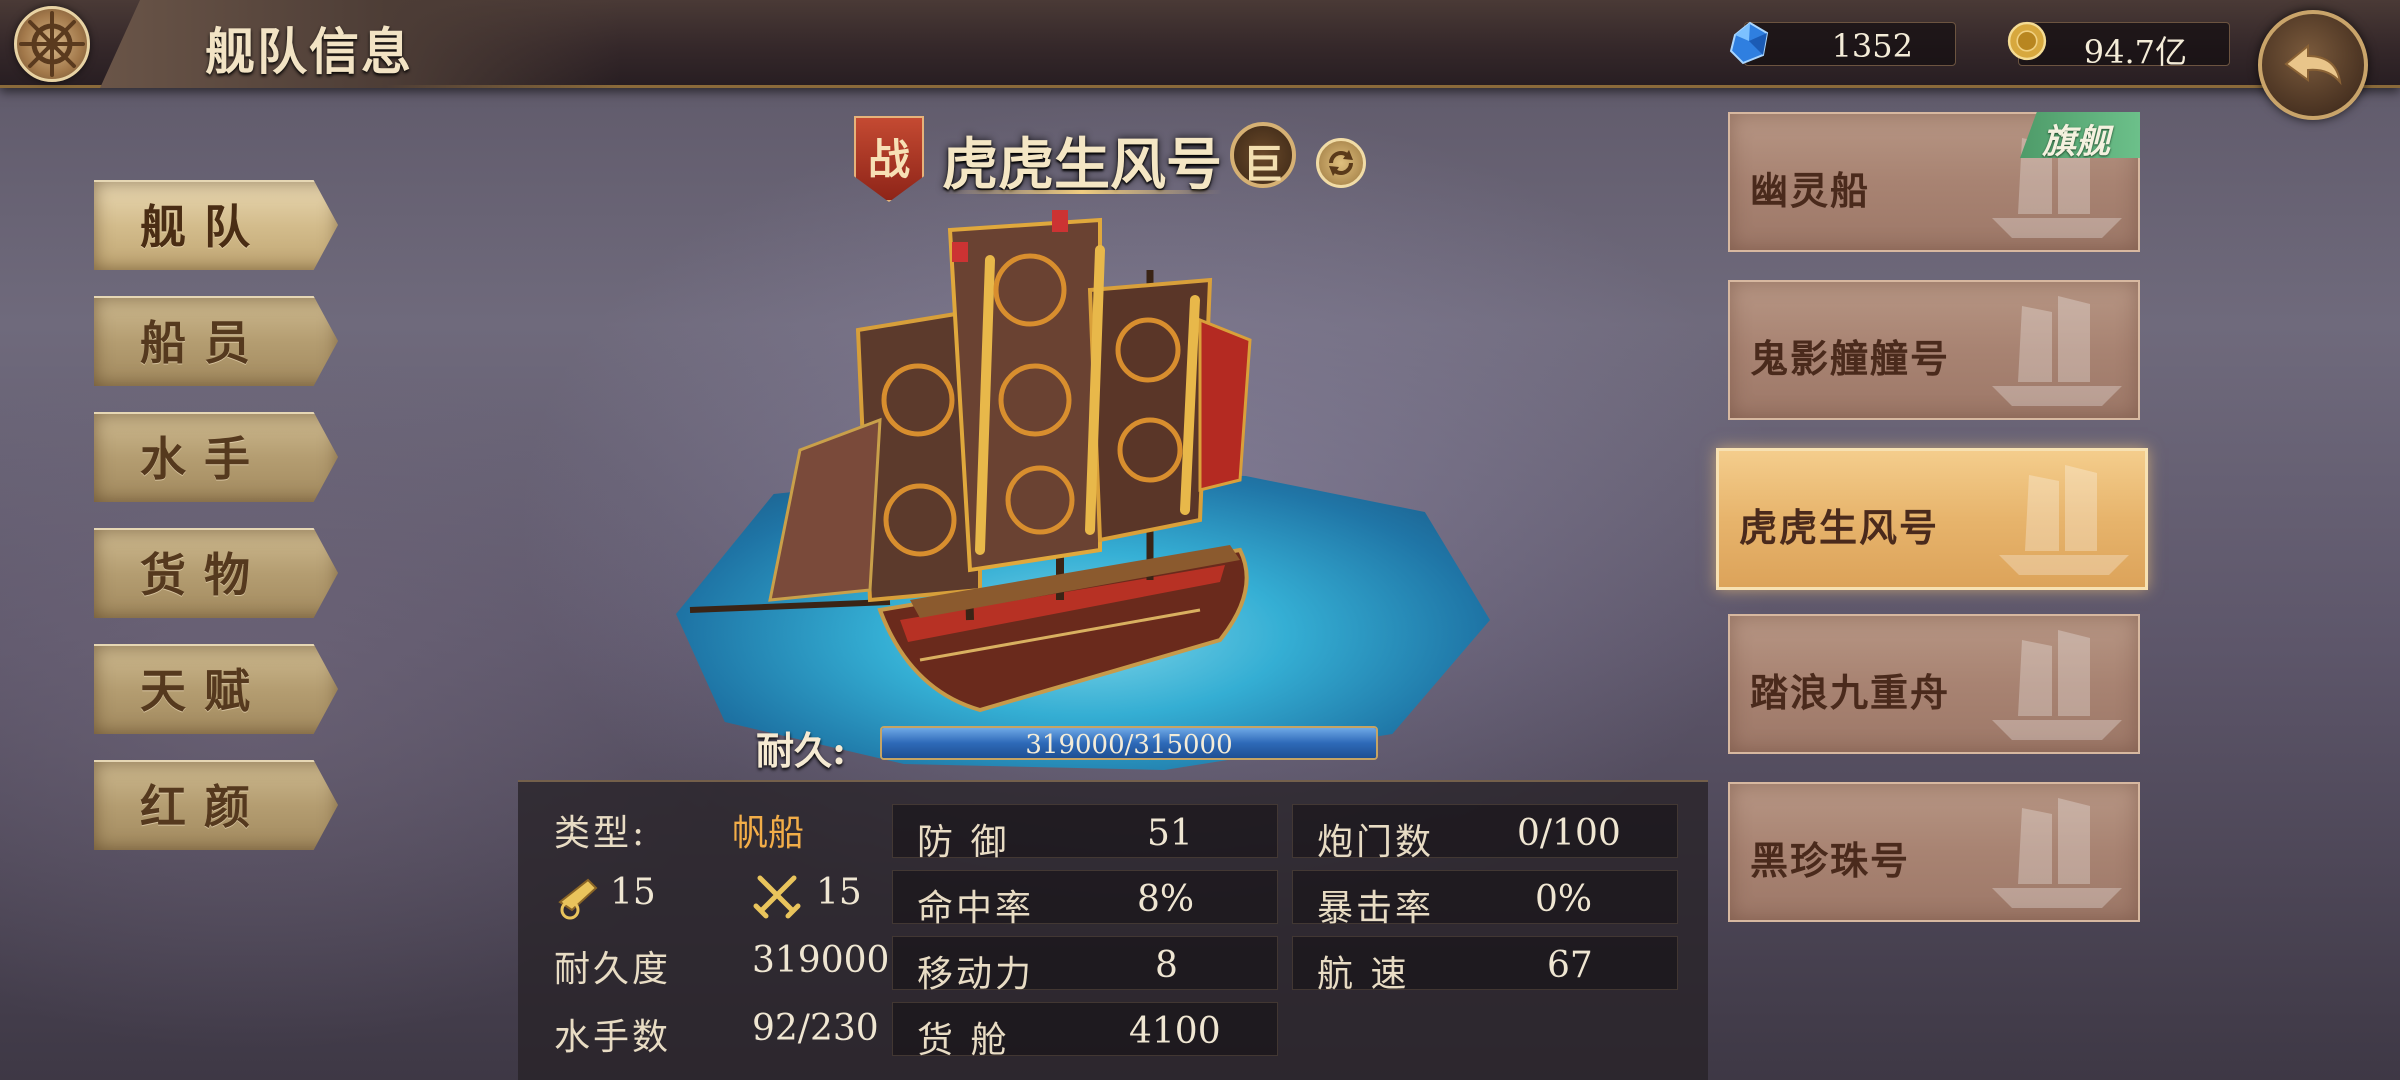 This screenshot has width=2400, height=1080. What do you see at coordinates (1830, 860) in the screenshot?
I see `ship-card-name: 黑珍珠号` at bounding box center [1830, 860].